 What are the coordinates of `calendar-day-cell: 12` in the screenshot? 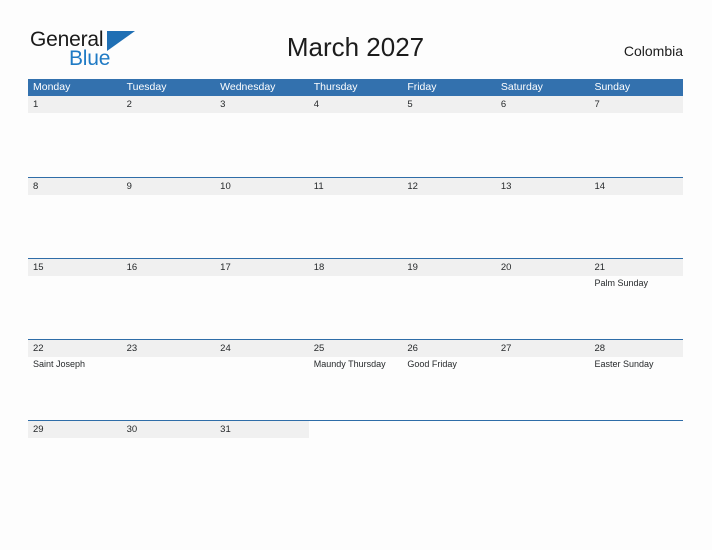 It's located at (449, 218).